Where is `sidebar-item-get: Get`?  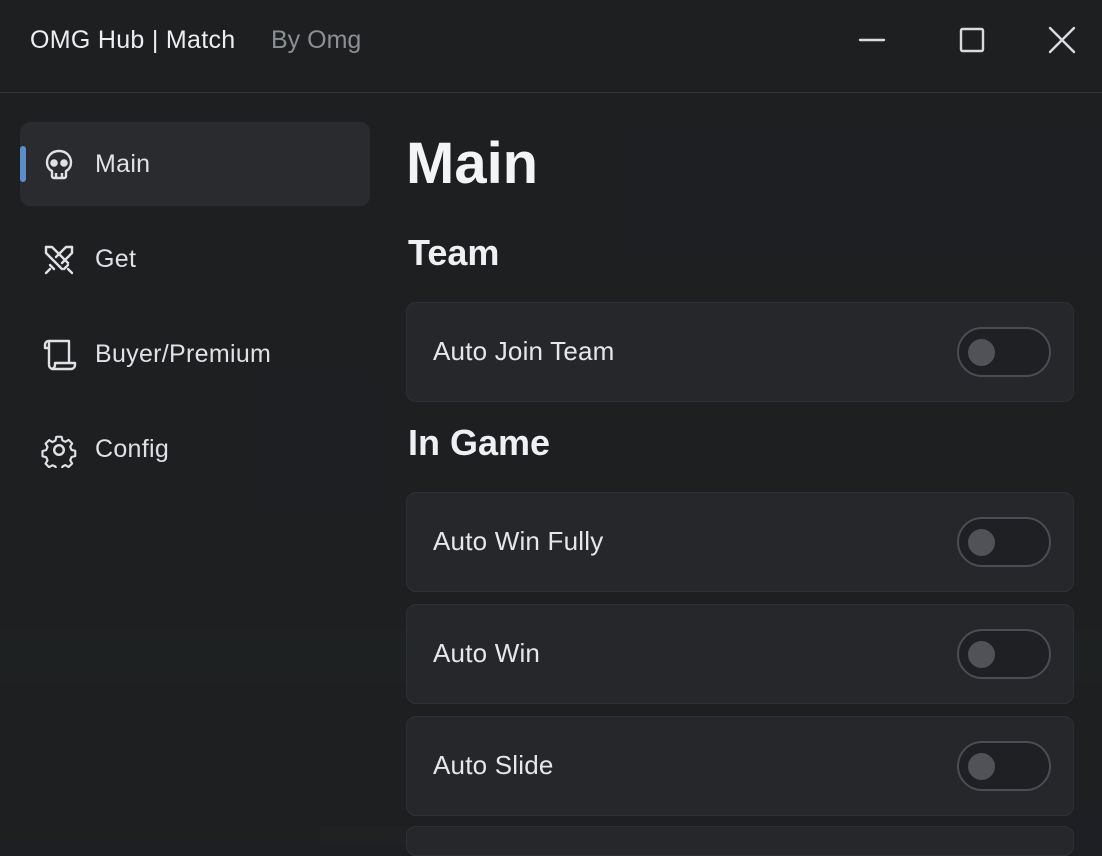
sidebar-item-get: Get is located at coordinates (195, 259).